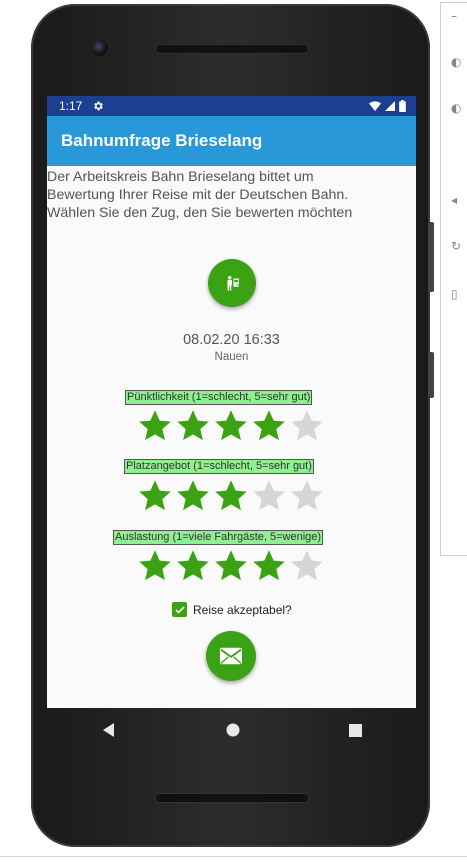  Describe the element at coordinates (242, 609) in the screenshot. I see `accept-checkbox-label: Reise akzeptabel?` at that location.